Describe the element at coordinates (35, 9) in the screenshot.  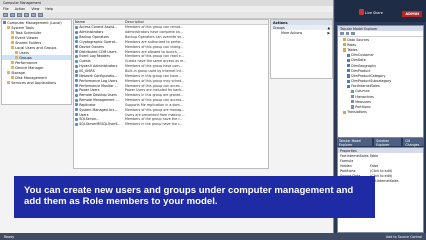
I see `menu-item: View` at that location.